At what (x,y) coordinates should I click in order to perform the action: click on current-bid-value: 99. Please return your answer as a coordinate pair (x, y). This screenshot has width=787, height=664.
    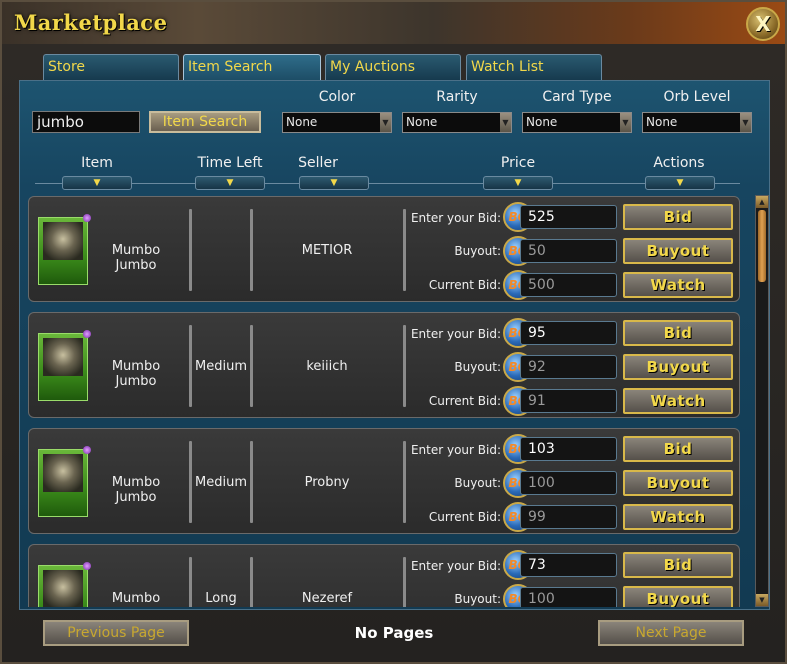
    Looking at the image, I should click on (568, 517).